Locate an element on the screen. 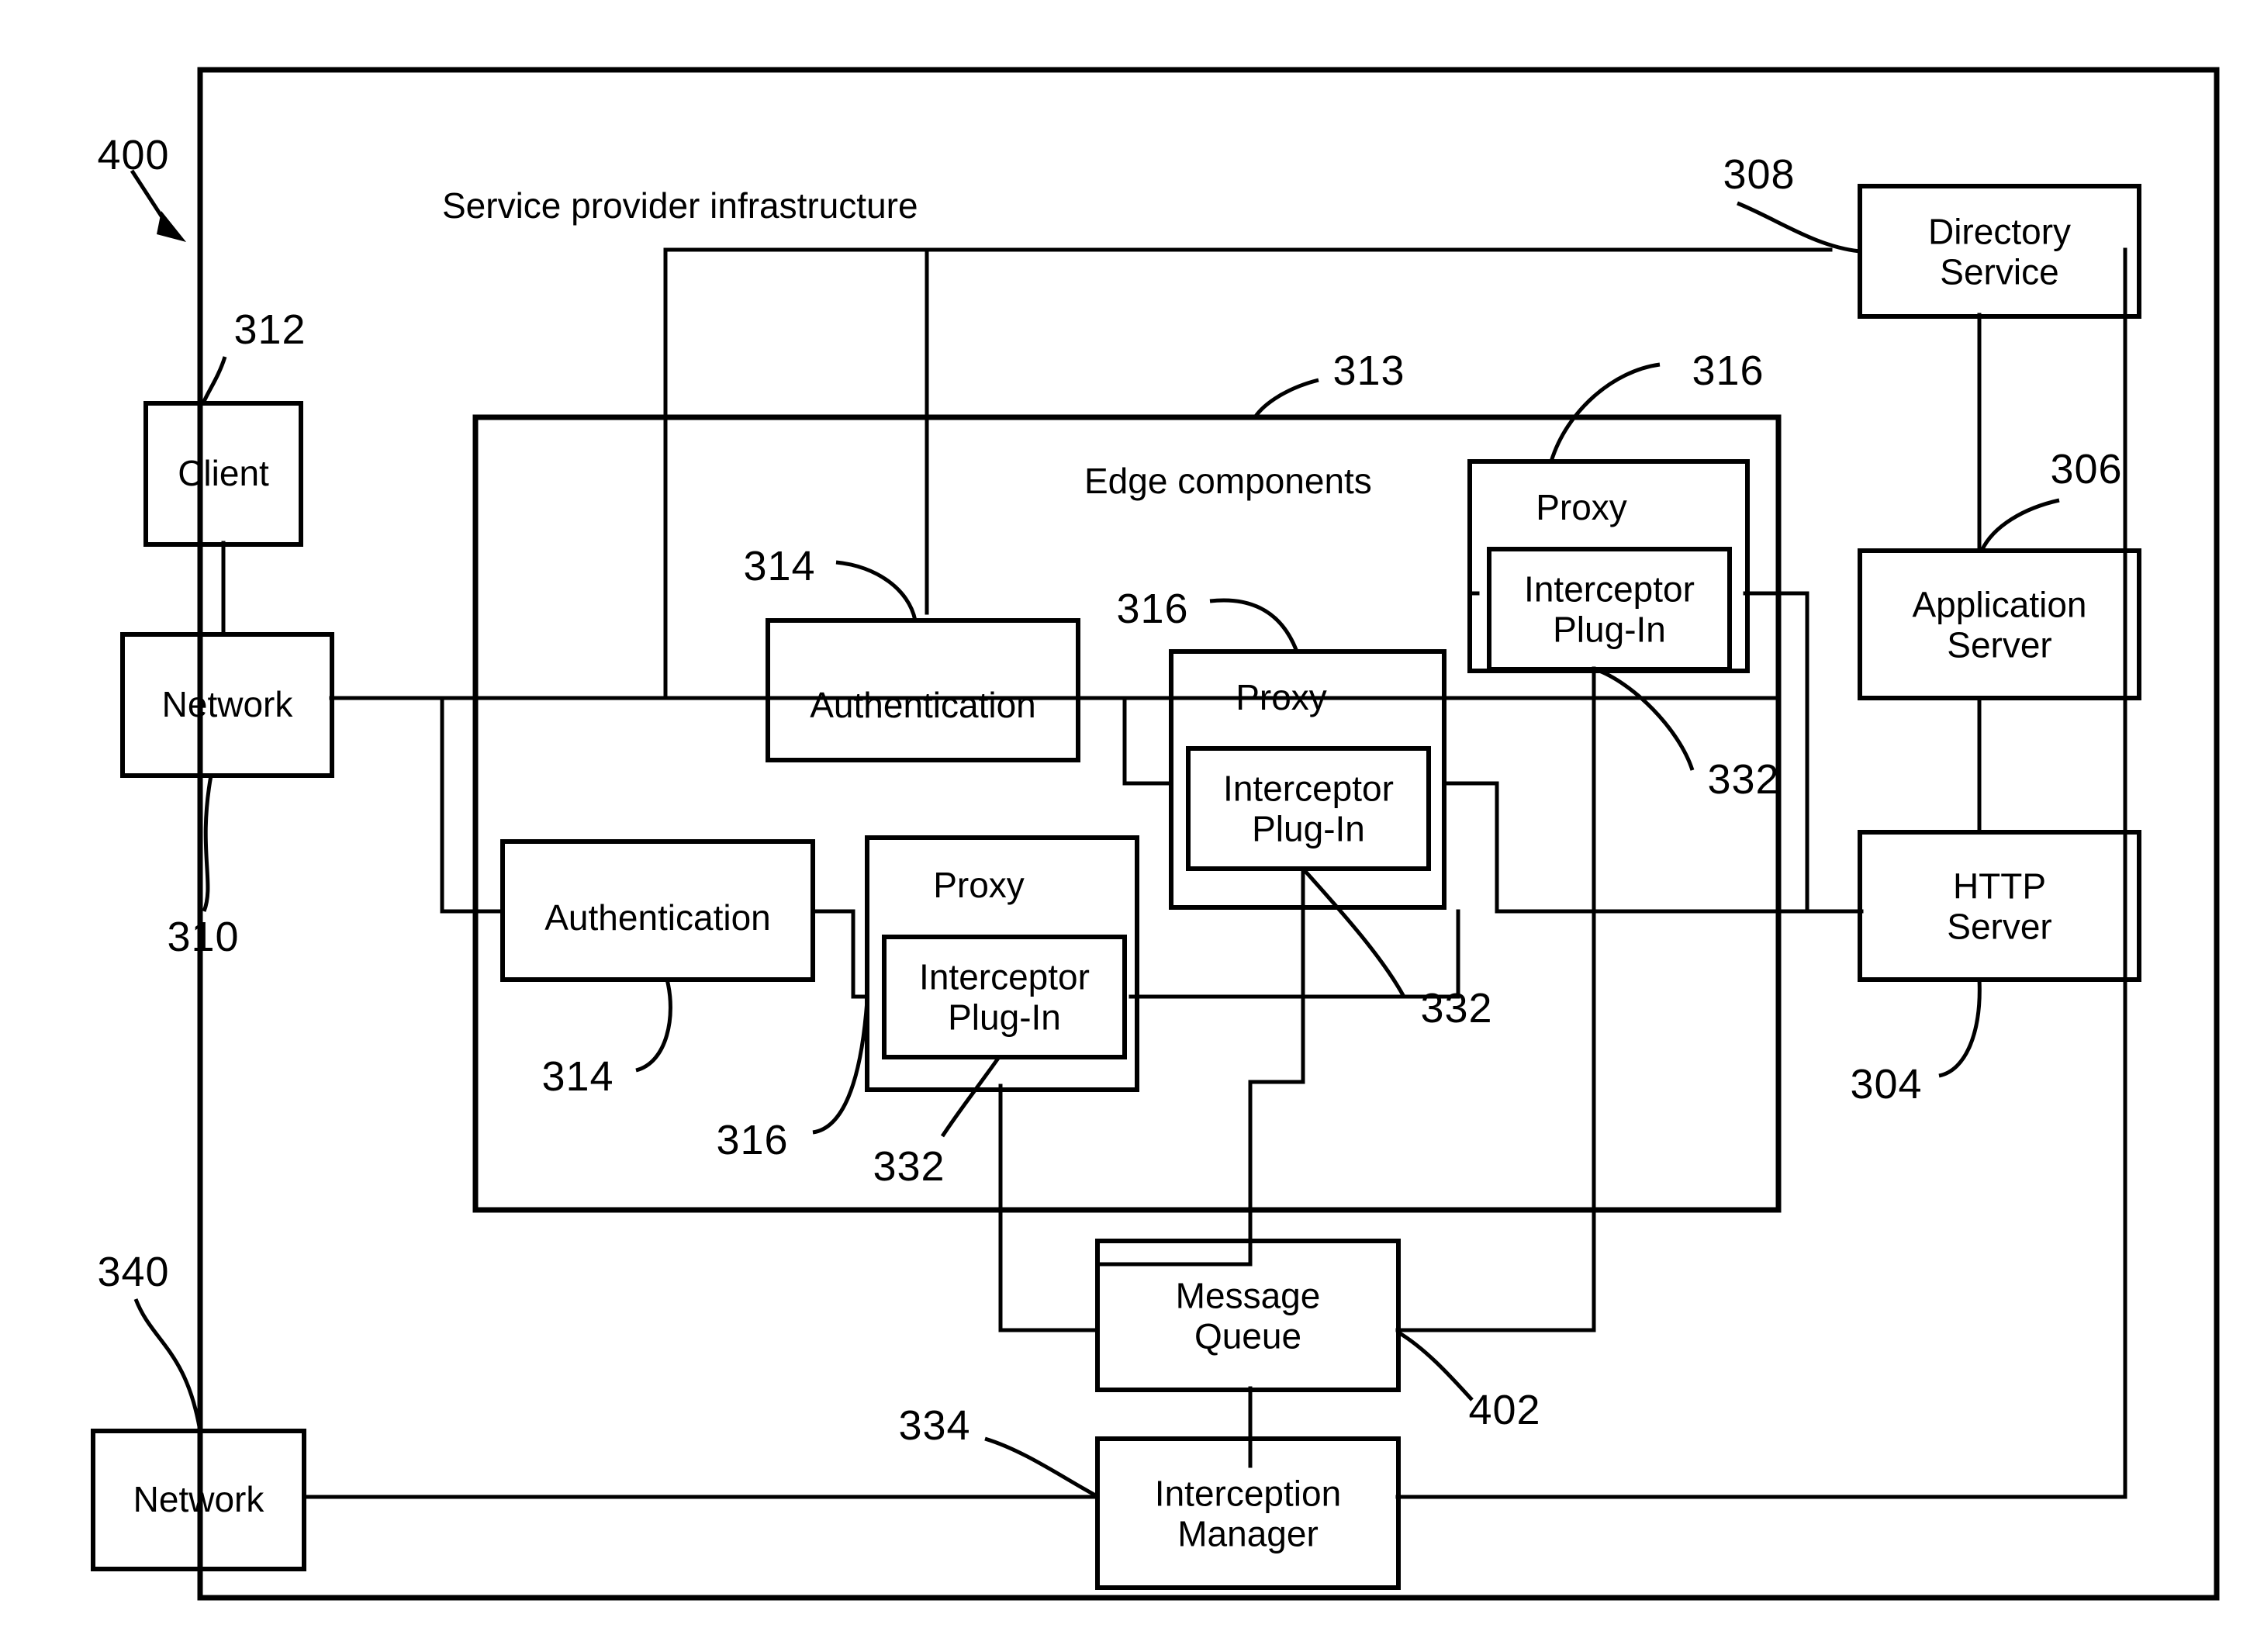 The height and width of the screenshot is (1652, 2257). proxy-low-box is located at coordinates (1002, 963).